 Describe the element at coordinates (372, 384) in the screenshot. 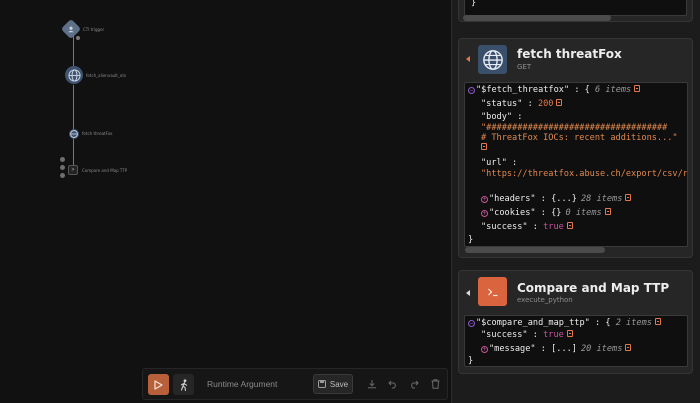

I see `download-icon` at that location.